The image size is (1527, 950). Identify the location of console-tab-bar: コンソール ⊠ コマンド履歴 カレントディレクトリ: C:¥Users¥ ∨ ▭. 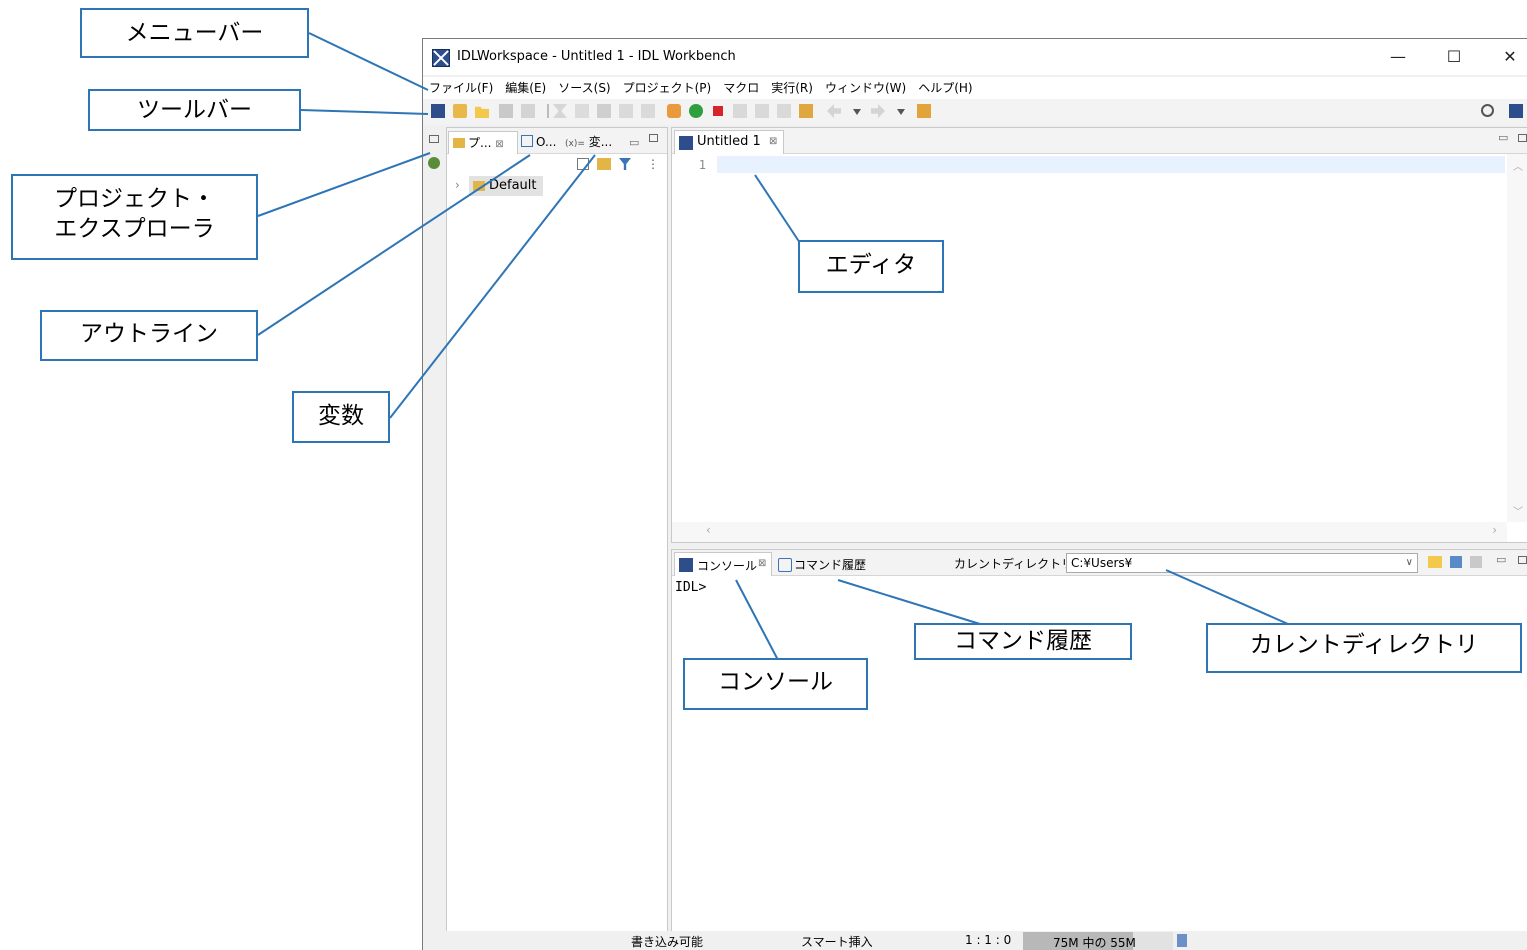
(1099, 563).